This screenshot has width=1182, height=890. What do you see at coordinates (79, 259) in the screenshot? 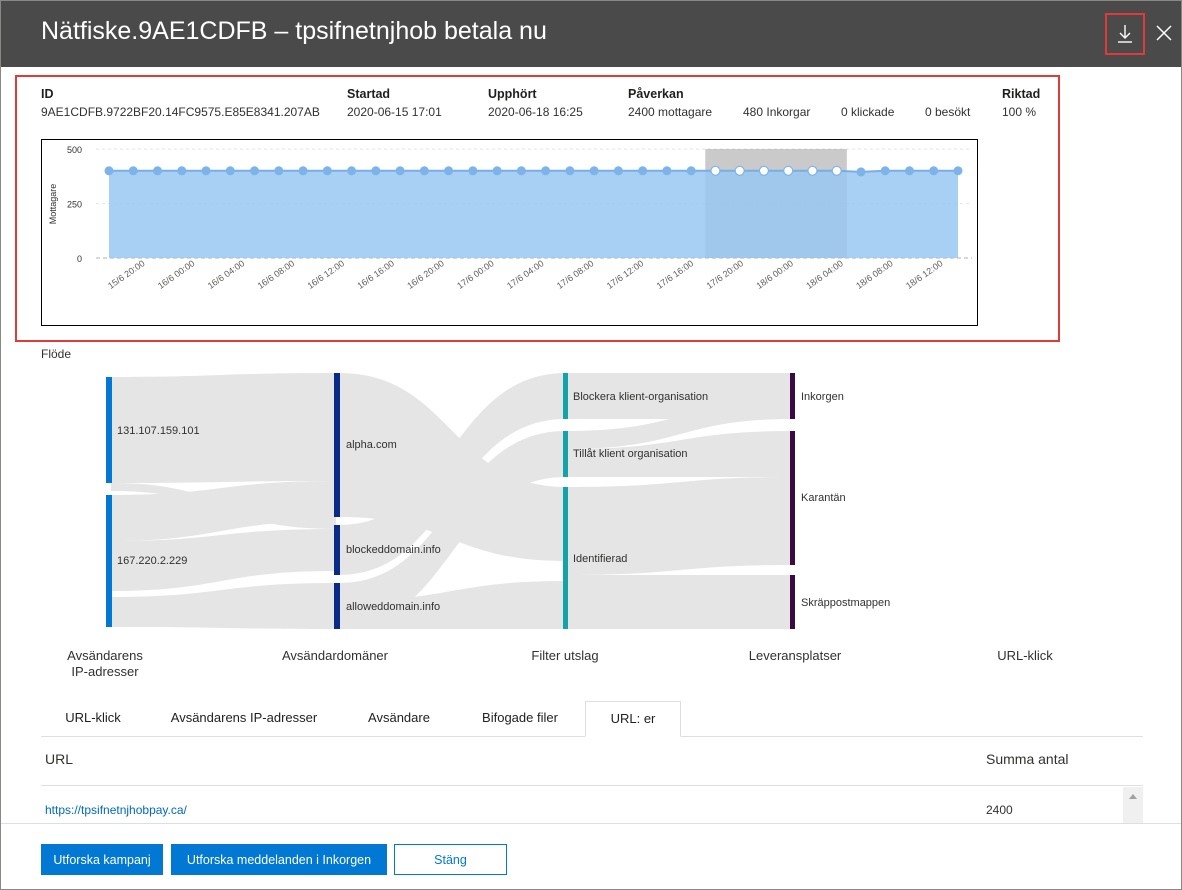
I see `y-tick-label: 0` at bounding box center [79, 259].